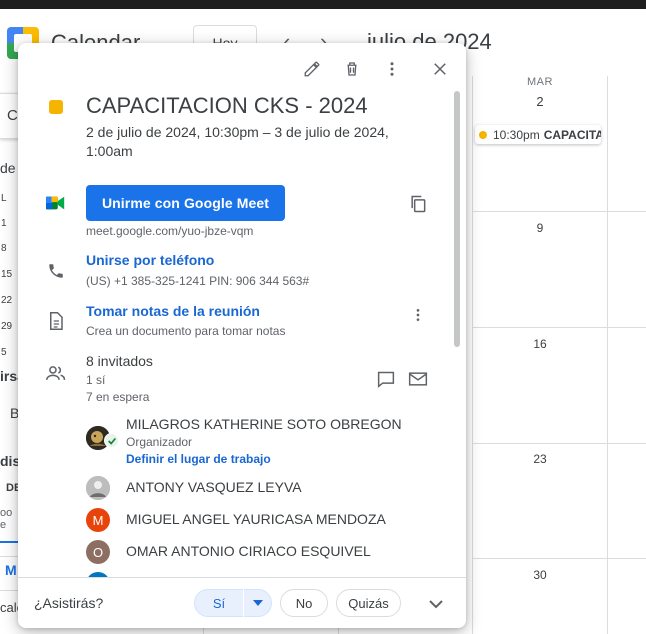 This screenshot has height=634, width=646. Describe the element at coordinates (169, 231) in the screenshot. I see `meet-url: meet.google.com/yuo-jbze-vqm` at that location.